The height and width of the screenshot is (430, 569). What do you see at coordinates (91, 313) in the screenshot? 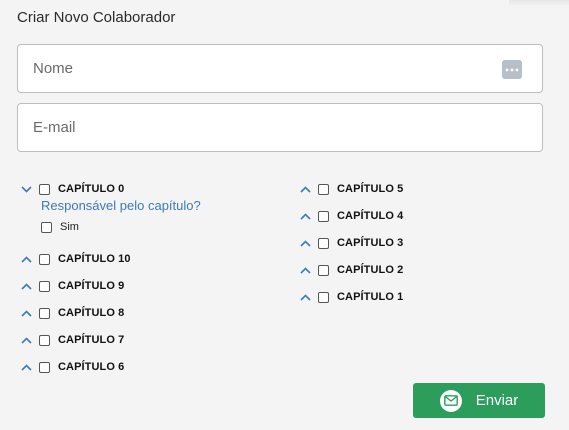
I see `chapter-label: CAPÍTULO 8` at bounding box center [91, 313].